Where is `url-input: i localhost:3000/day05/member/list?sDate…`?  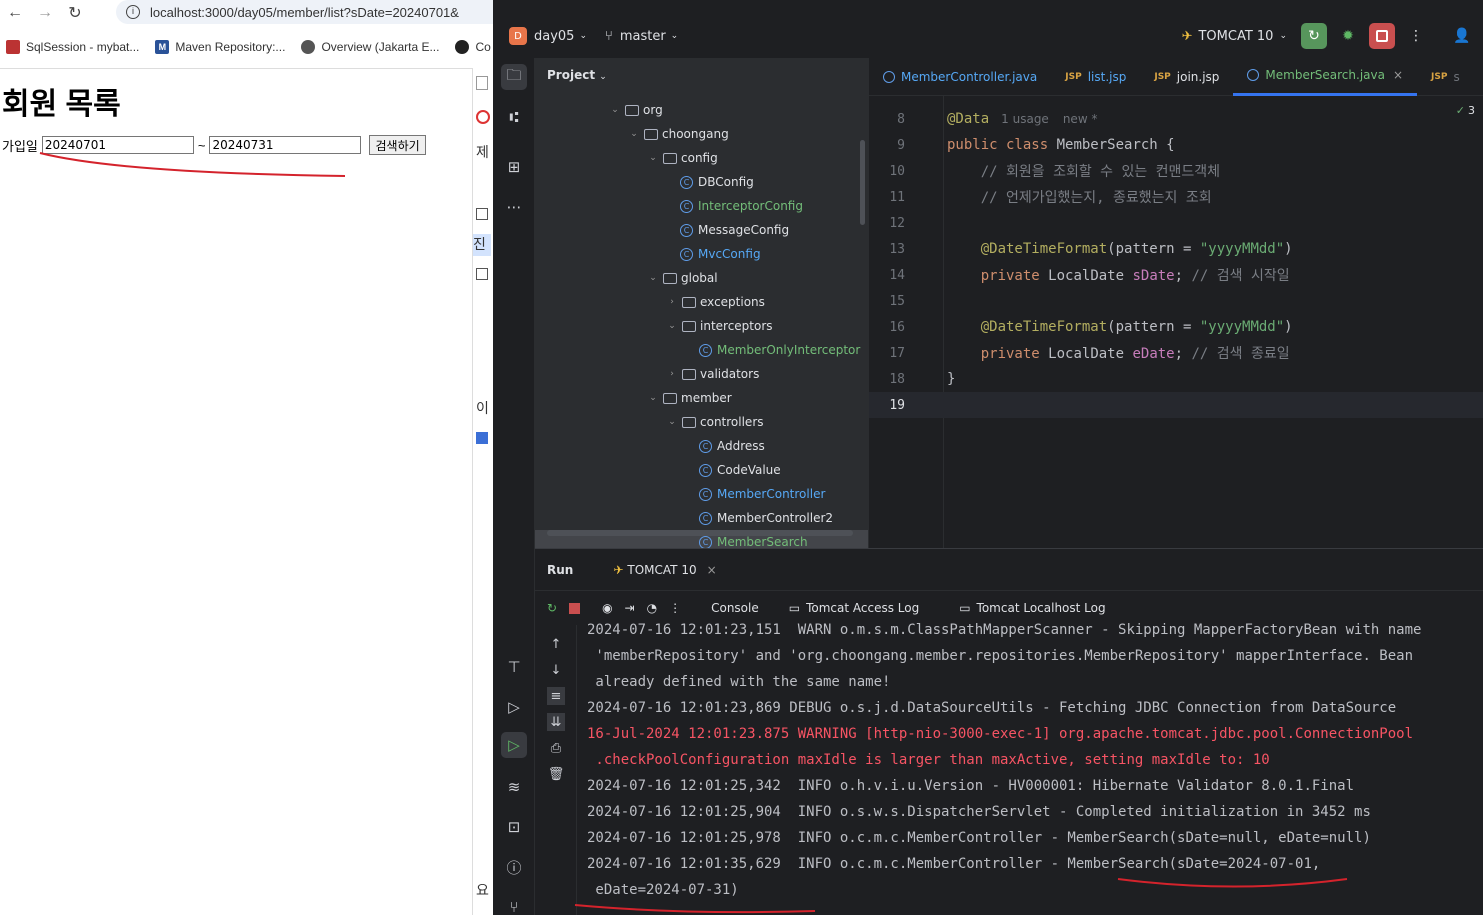
url-input: i localhost:3000/day05/member/list?sDate… is located at coordinates (304, 12).